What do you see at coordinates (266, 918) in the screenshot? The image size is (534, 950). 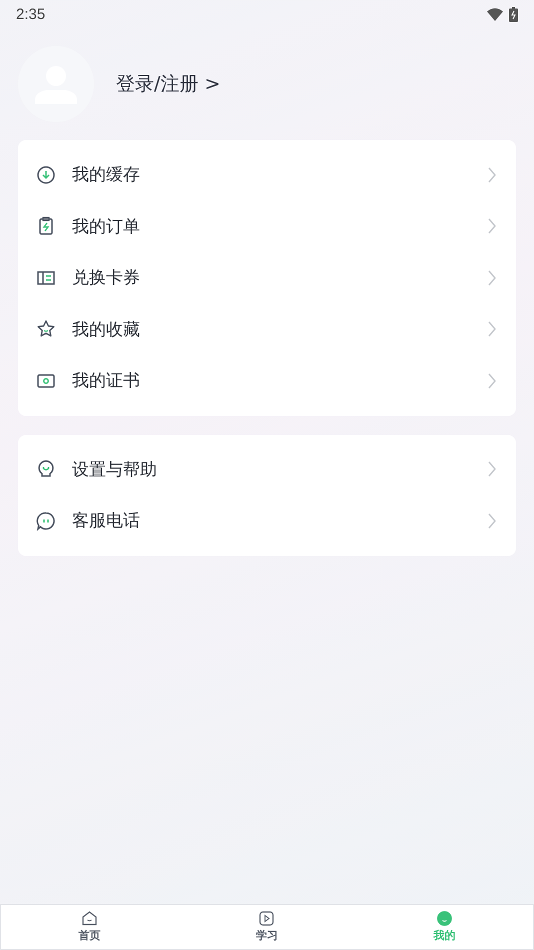 I see `play-icon` at bounding box center [266, 918].